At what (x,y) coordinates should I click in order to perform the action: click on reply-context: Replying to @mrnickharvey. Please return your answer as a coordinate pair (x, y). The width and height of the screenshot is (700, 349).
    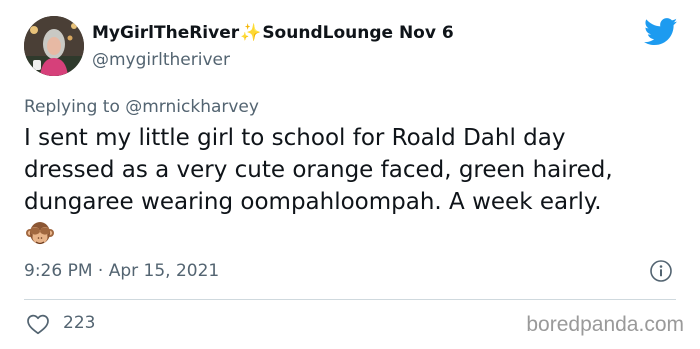
    Looking at the image, I should click on (141, 107).